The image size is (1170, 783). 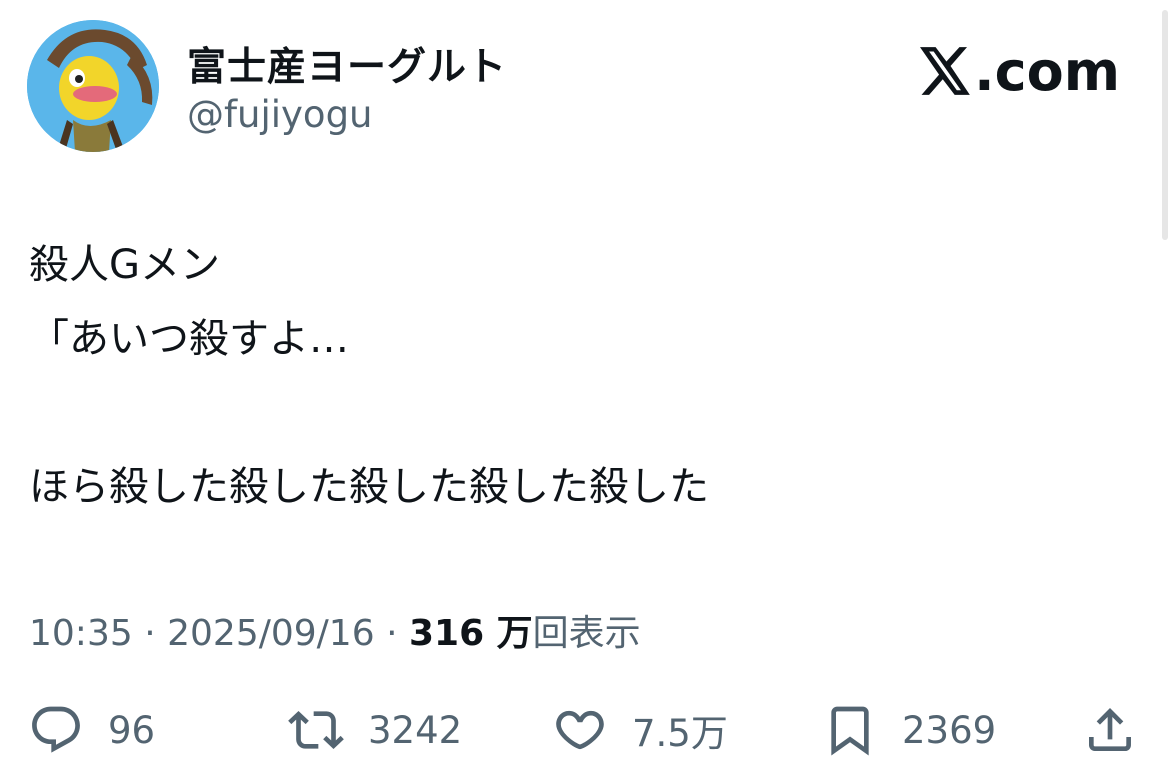 What do you see at coordinates (271, 633) in the screenshot?
I see `tweet-date: 2025/09/16` at bounding box center [271, 633].